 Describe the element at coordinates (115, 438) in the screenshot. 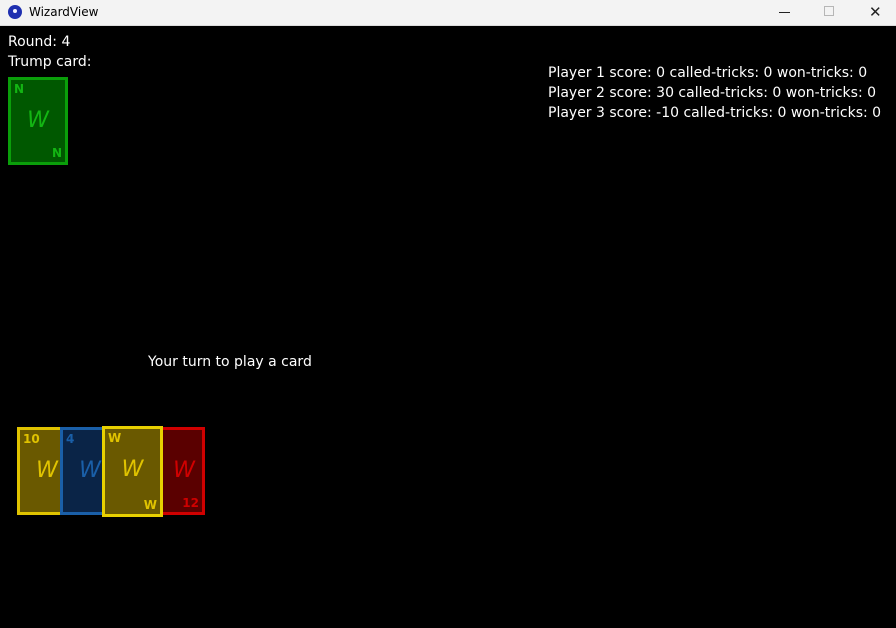

I see `card-top-label: W` at that location.